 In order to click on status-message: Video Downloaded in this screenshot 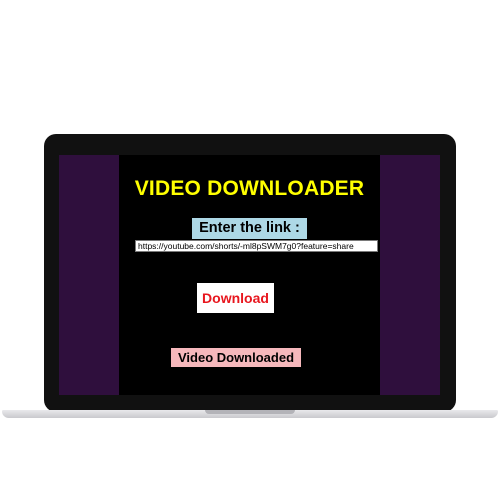, I will do `click(236, 357)`.